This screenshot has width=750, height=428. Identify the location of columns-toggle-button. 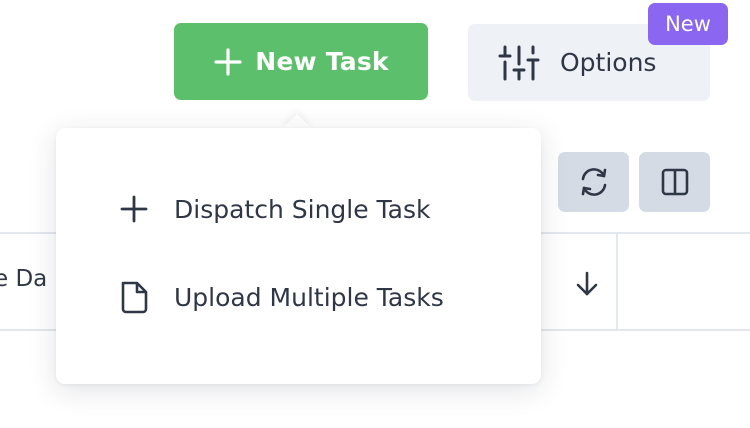
(674, 182).